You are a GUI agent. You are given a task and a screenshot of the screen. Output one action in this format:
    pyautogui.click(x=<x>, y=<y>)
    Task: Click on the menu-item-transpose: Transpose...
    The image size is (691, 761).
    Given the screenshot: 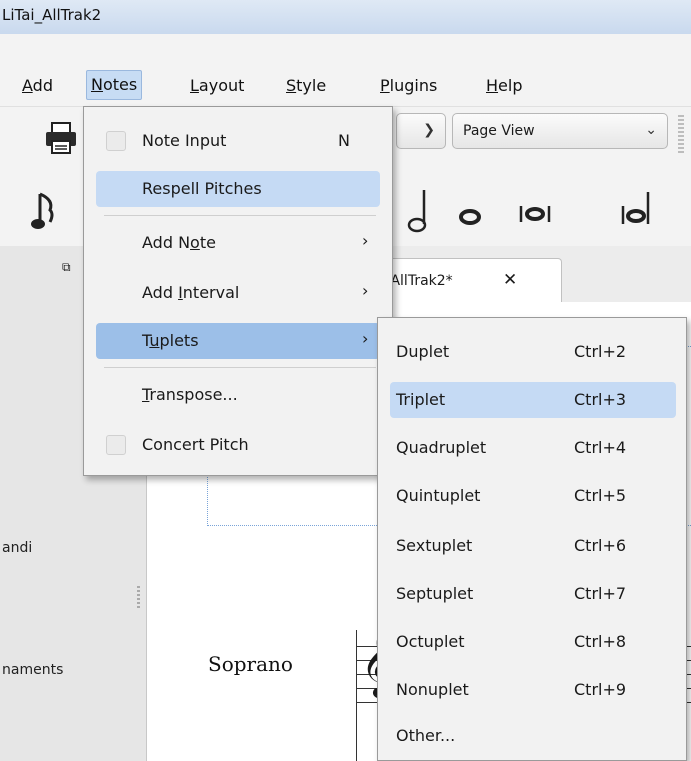 What is the action you would take?
    pyautogui.click(x=238, y=395)
    